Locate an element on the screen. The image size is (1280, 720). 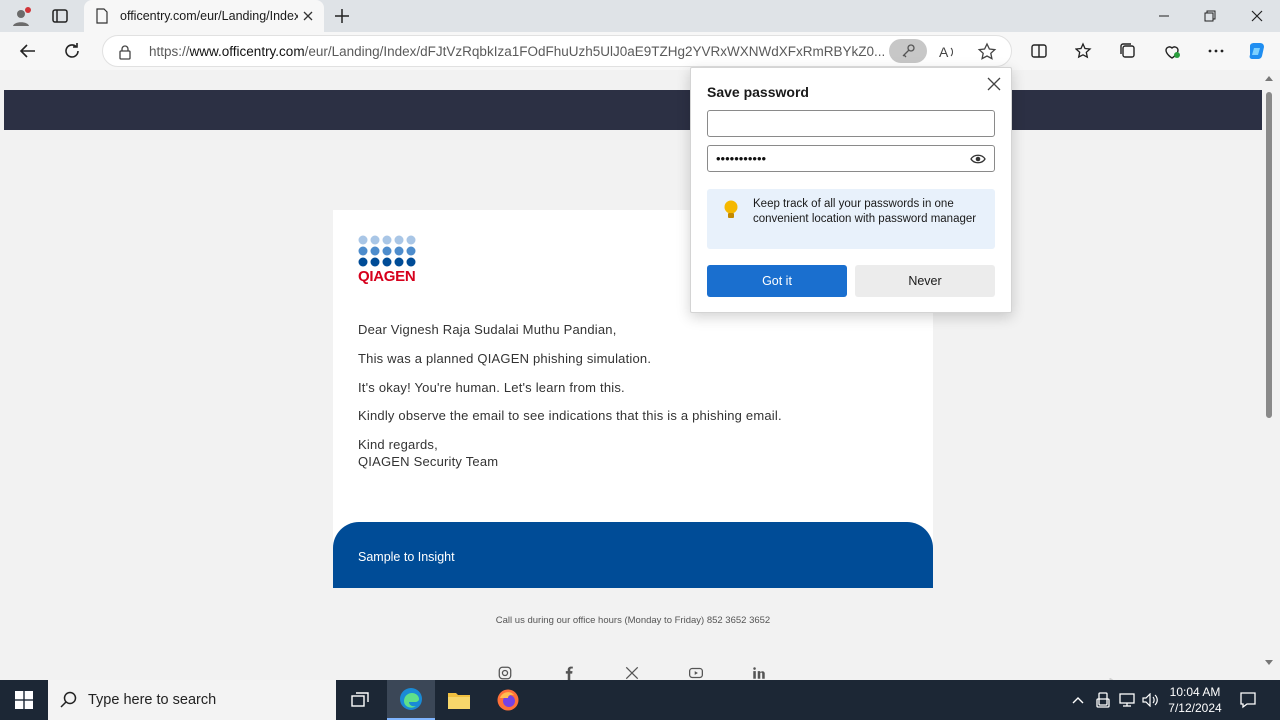
lightbulb-icon is located at coordinates (731, 209).